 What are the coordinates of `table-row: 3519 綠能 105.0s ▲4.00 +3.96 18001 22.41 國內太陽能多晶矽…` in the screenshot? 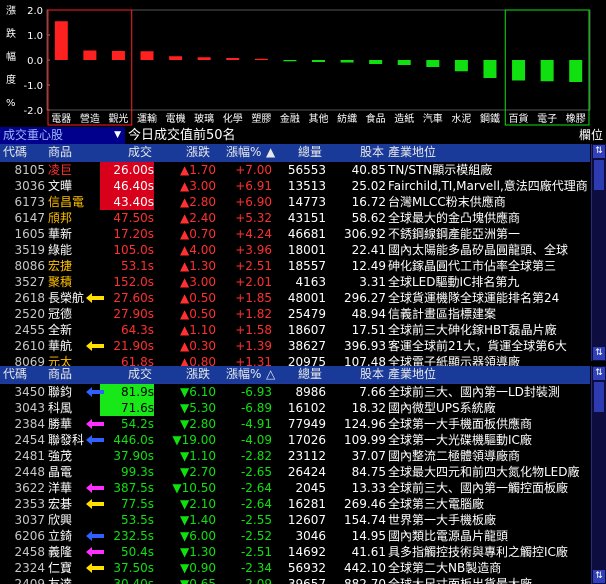 It's located at (295, 250).